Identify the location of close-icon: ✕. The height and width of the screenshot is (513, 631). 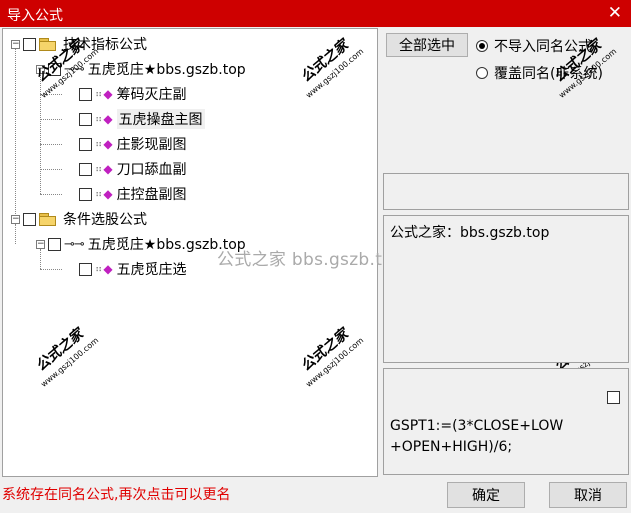
(615, 13).